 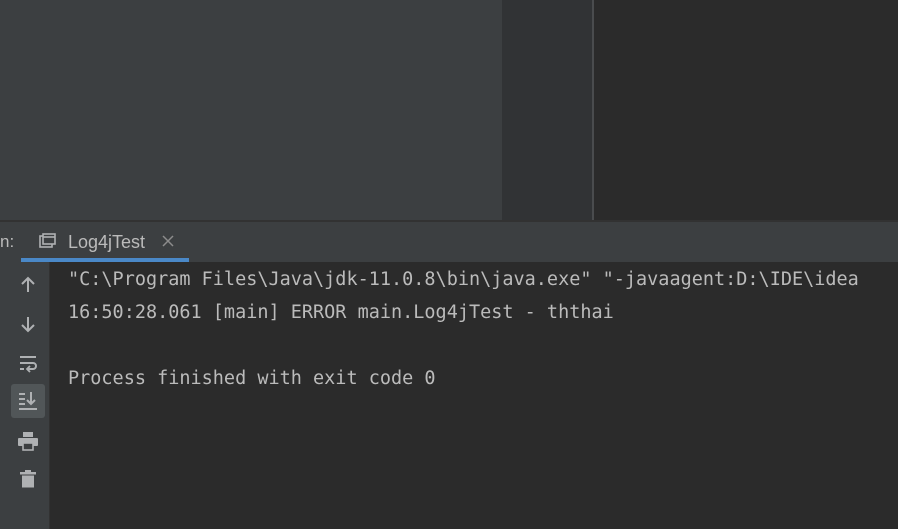 I want to click on console-toolbar, so click(x=24, y=395).